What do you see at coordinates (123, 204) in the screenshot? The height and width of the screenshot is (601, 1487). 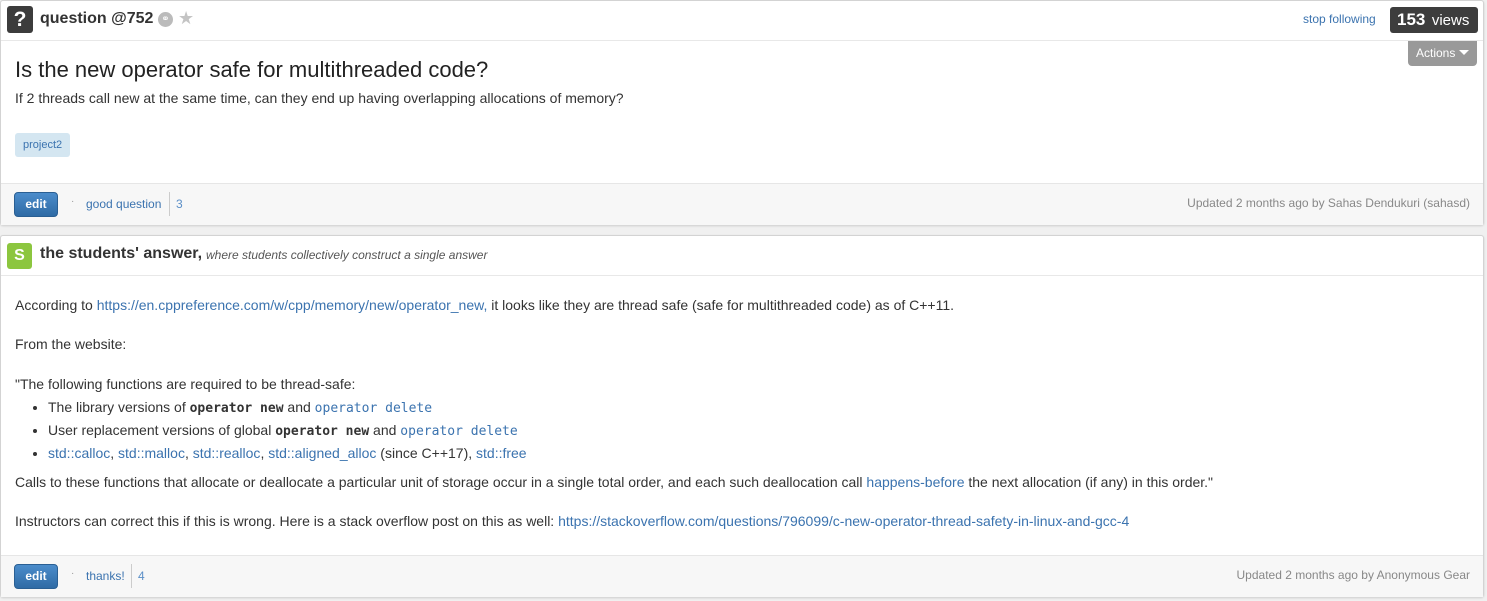 I see `good-question-button: good question` at bounding box center [123, 204].